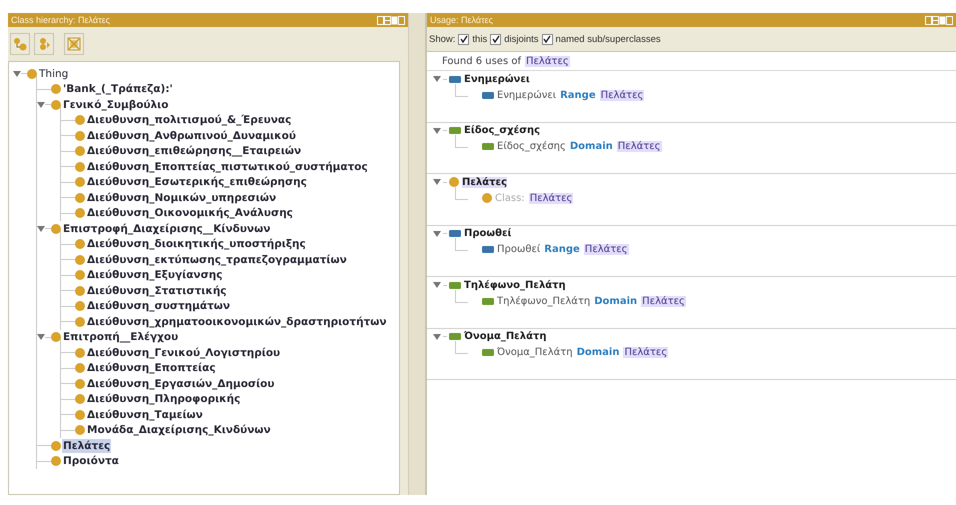  I want to click on option-label: named sub/superclasses, so click(608, 39).